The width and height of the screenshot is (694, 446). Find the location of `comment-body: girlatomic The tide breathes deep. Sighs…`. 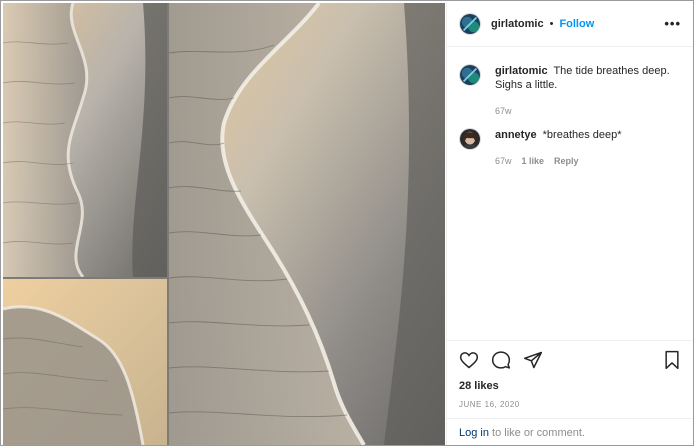

comment-body: girlatomic The tide breathes deep. Sighs… is located at coordinates (594, 91).